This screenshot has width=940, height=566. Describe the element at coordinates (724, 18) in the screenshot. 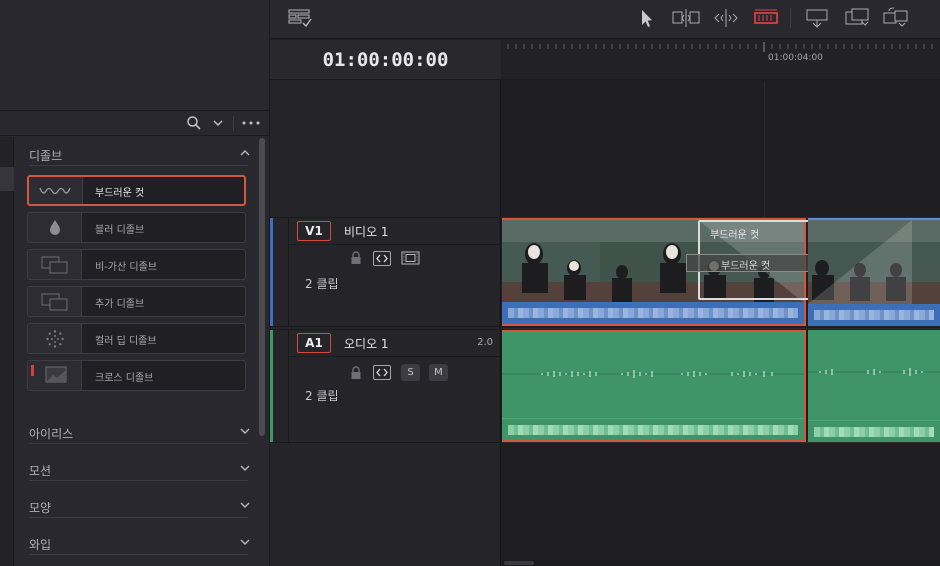

I see `dynamic-trim-icon` at that location.